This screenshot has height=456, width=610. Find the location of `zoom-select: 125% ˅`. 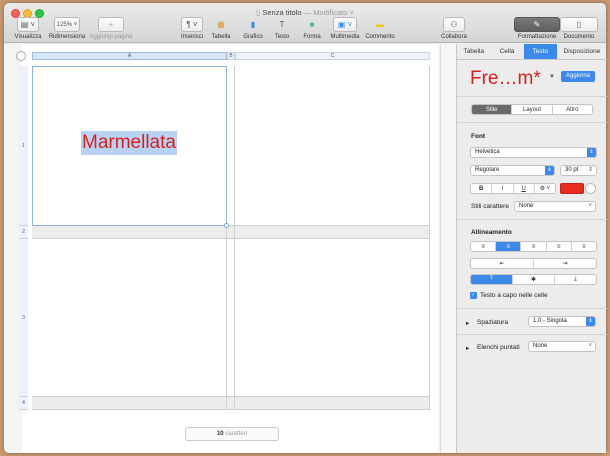

zoom-select: 125% ˅ is located at coordinates (67, 24).